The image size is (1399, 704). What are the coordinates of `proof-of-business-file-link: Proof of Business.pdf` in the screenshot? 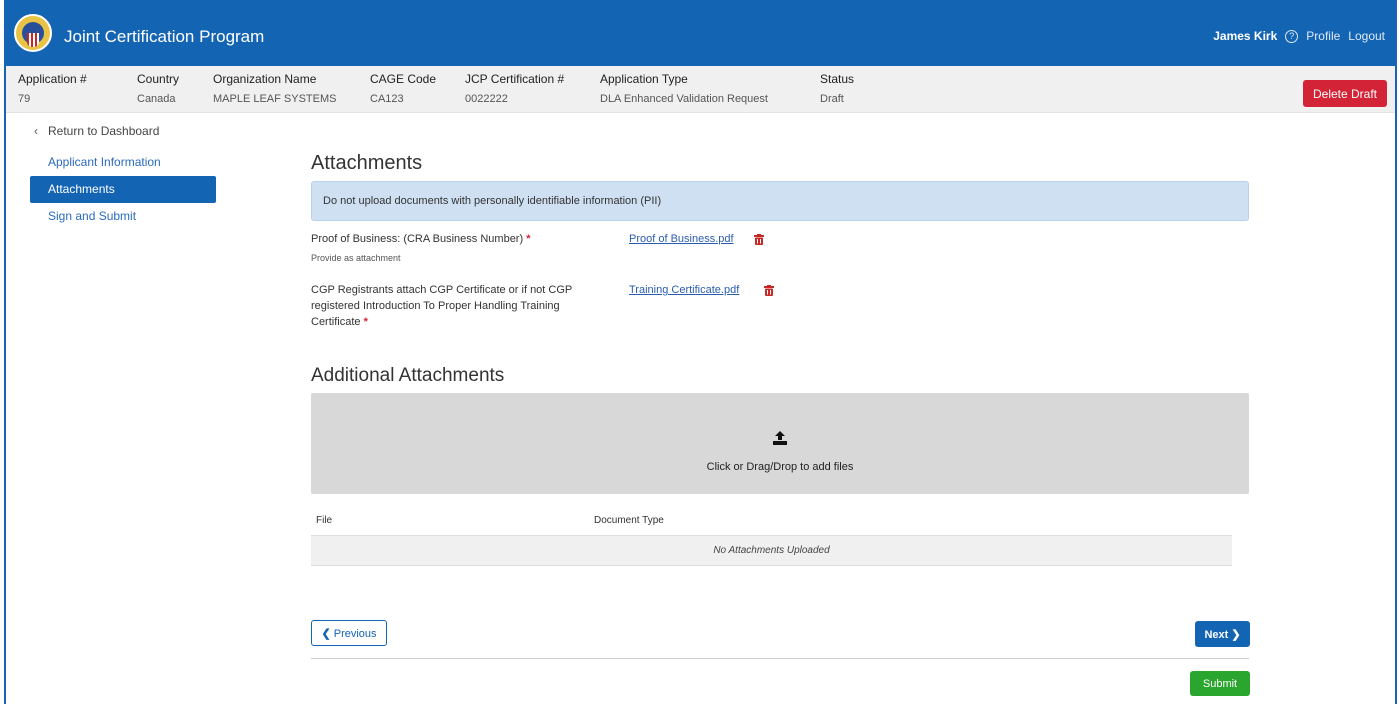 It's located at (681, 239).